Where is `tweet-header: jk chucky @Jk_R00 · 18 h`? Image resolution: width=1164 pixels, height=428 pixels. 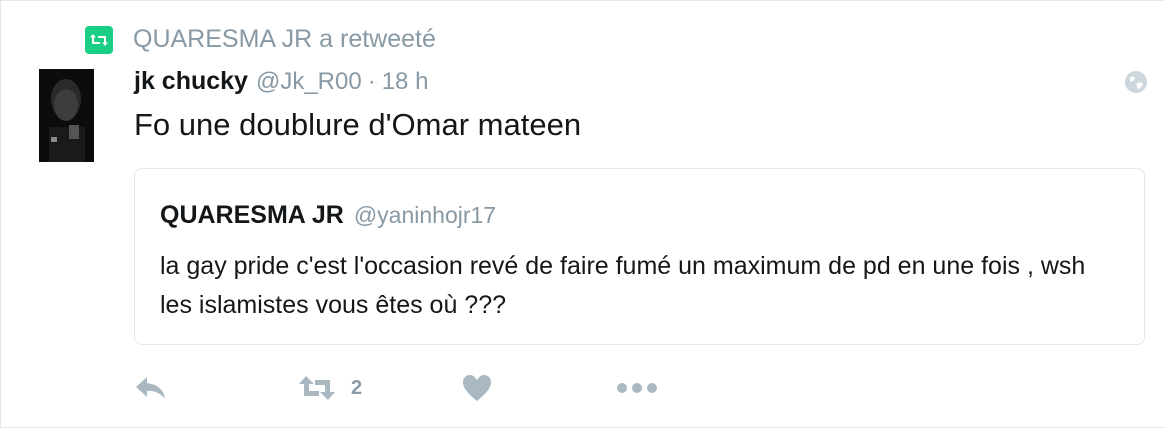 tweet-header: jk chucky @Jk_R00 · 18 h is located at coordinates (281, 81).